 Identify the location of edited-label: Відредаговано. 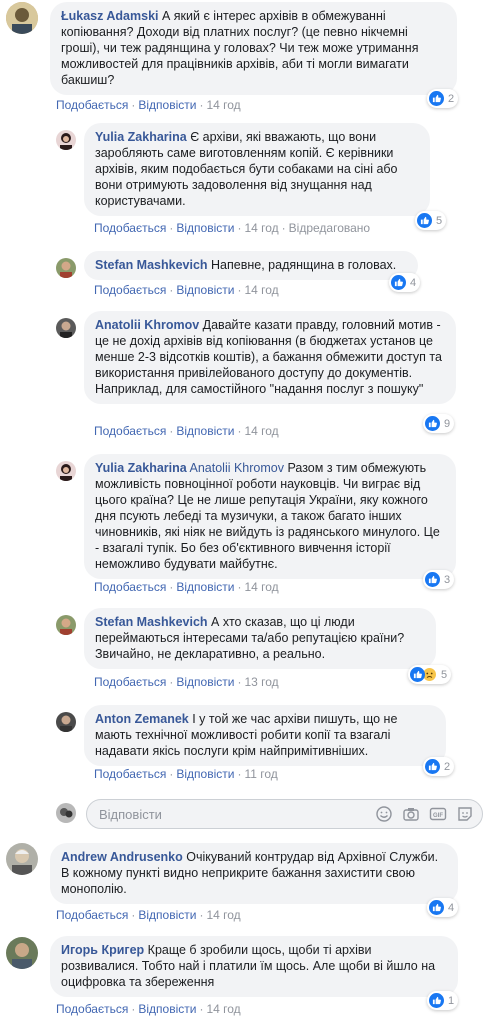
(329, 228).